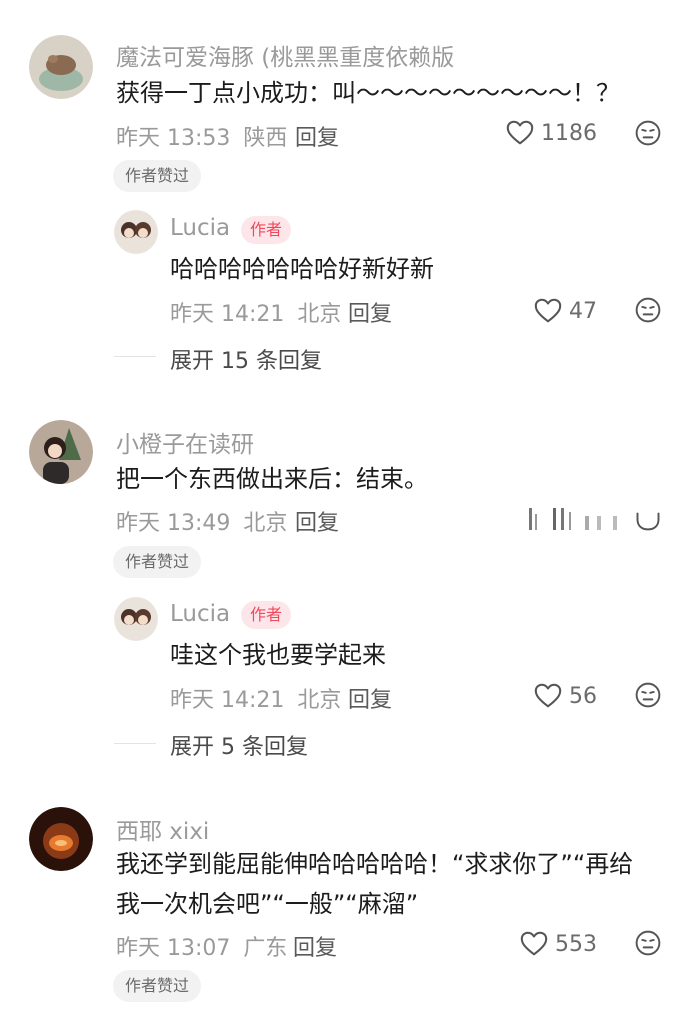 The image size is (690, 1010). I want to click on comment-time: 昨天 13:49, so click(173, 523).